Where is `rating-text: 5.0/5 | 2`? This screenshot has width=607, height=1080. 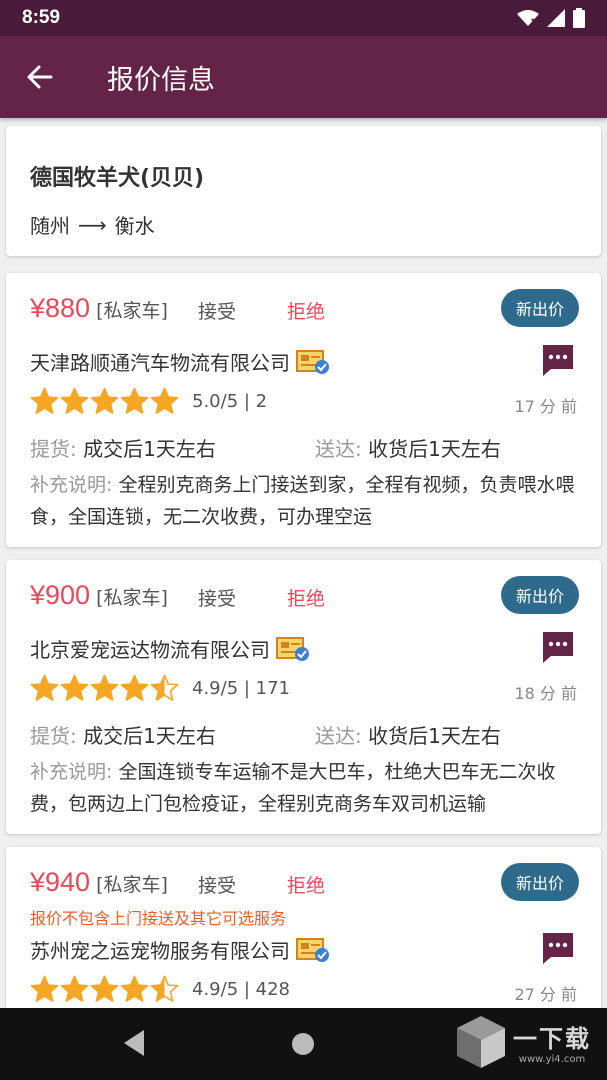
rating-text: 5.0/5 | 2 is located at coordinates (230, 401).